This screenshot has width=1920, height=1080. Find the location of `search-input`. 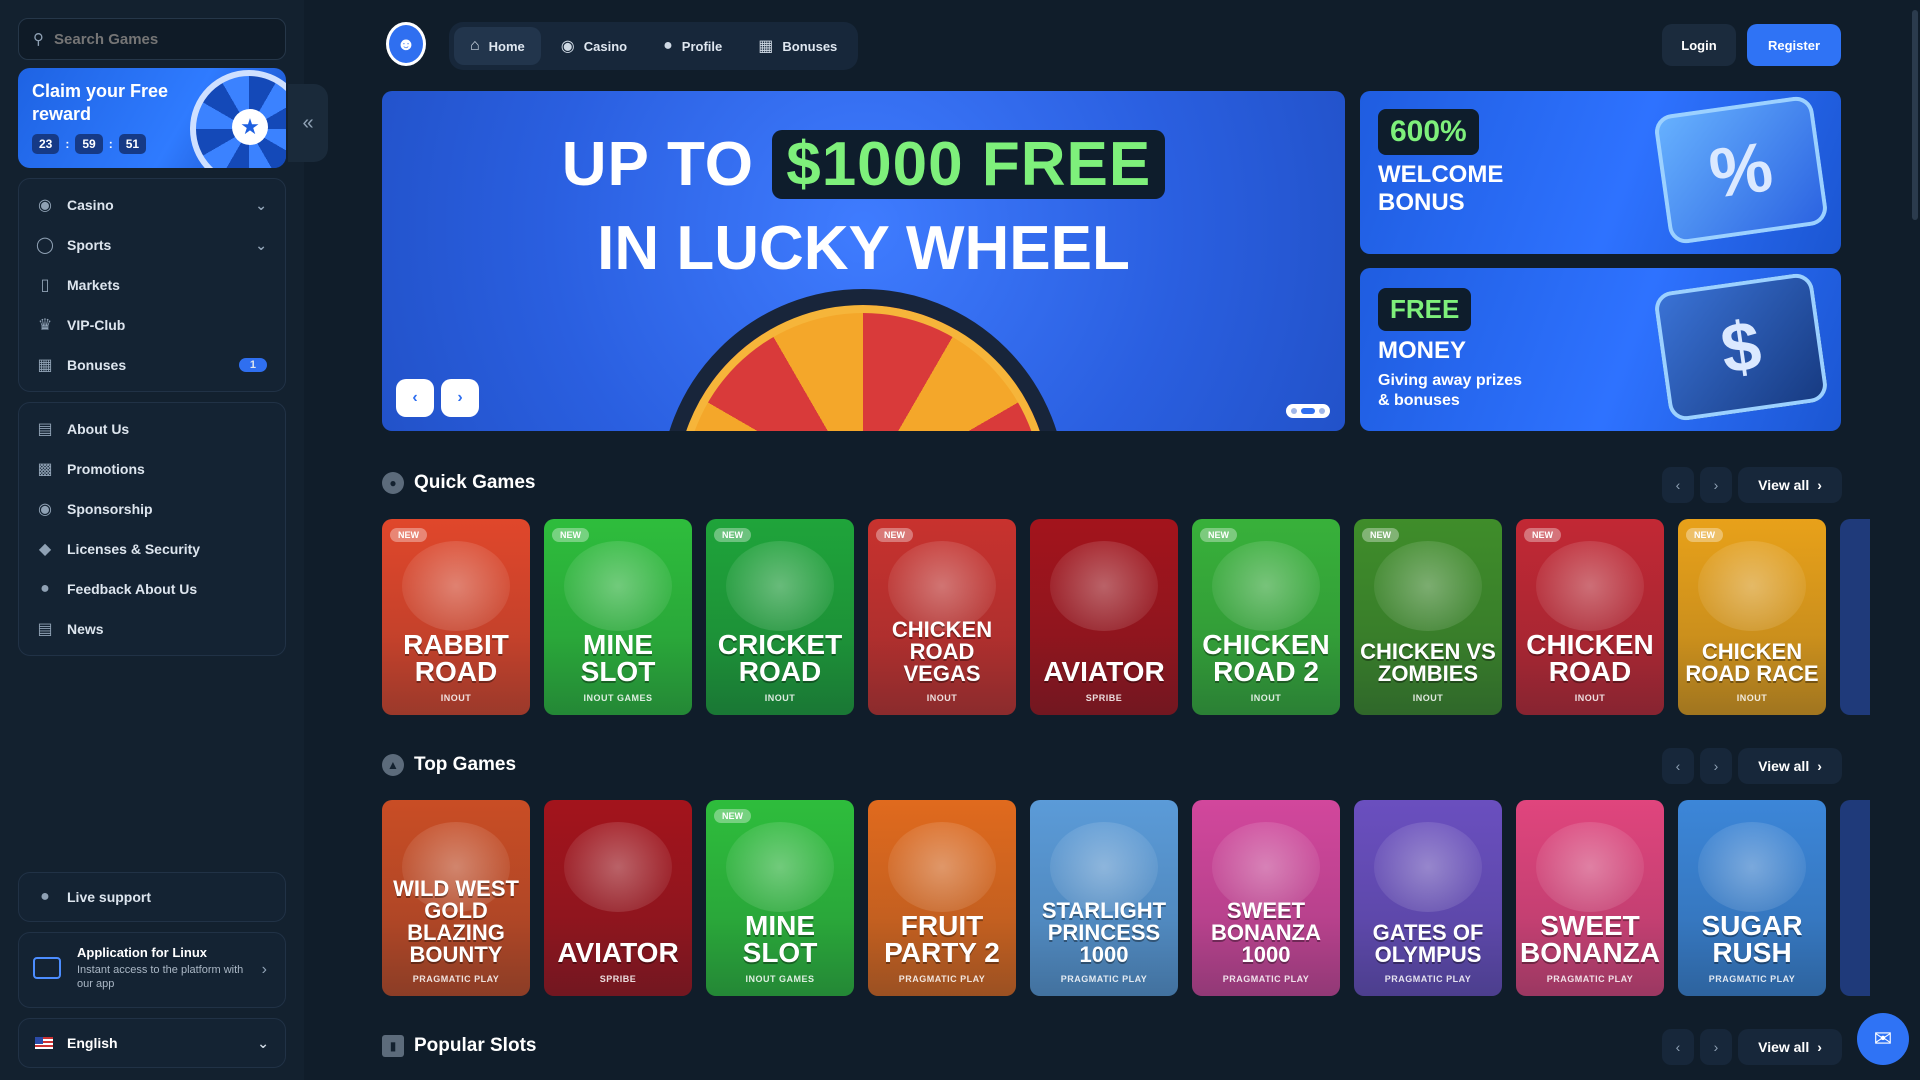

search-input is located at coordinates (154, 39).